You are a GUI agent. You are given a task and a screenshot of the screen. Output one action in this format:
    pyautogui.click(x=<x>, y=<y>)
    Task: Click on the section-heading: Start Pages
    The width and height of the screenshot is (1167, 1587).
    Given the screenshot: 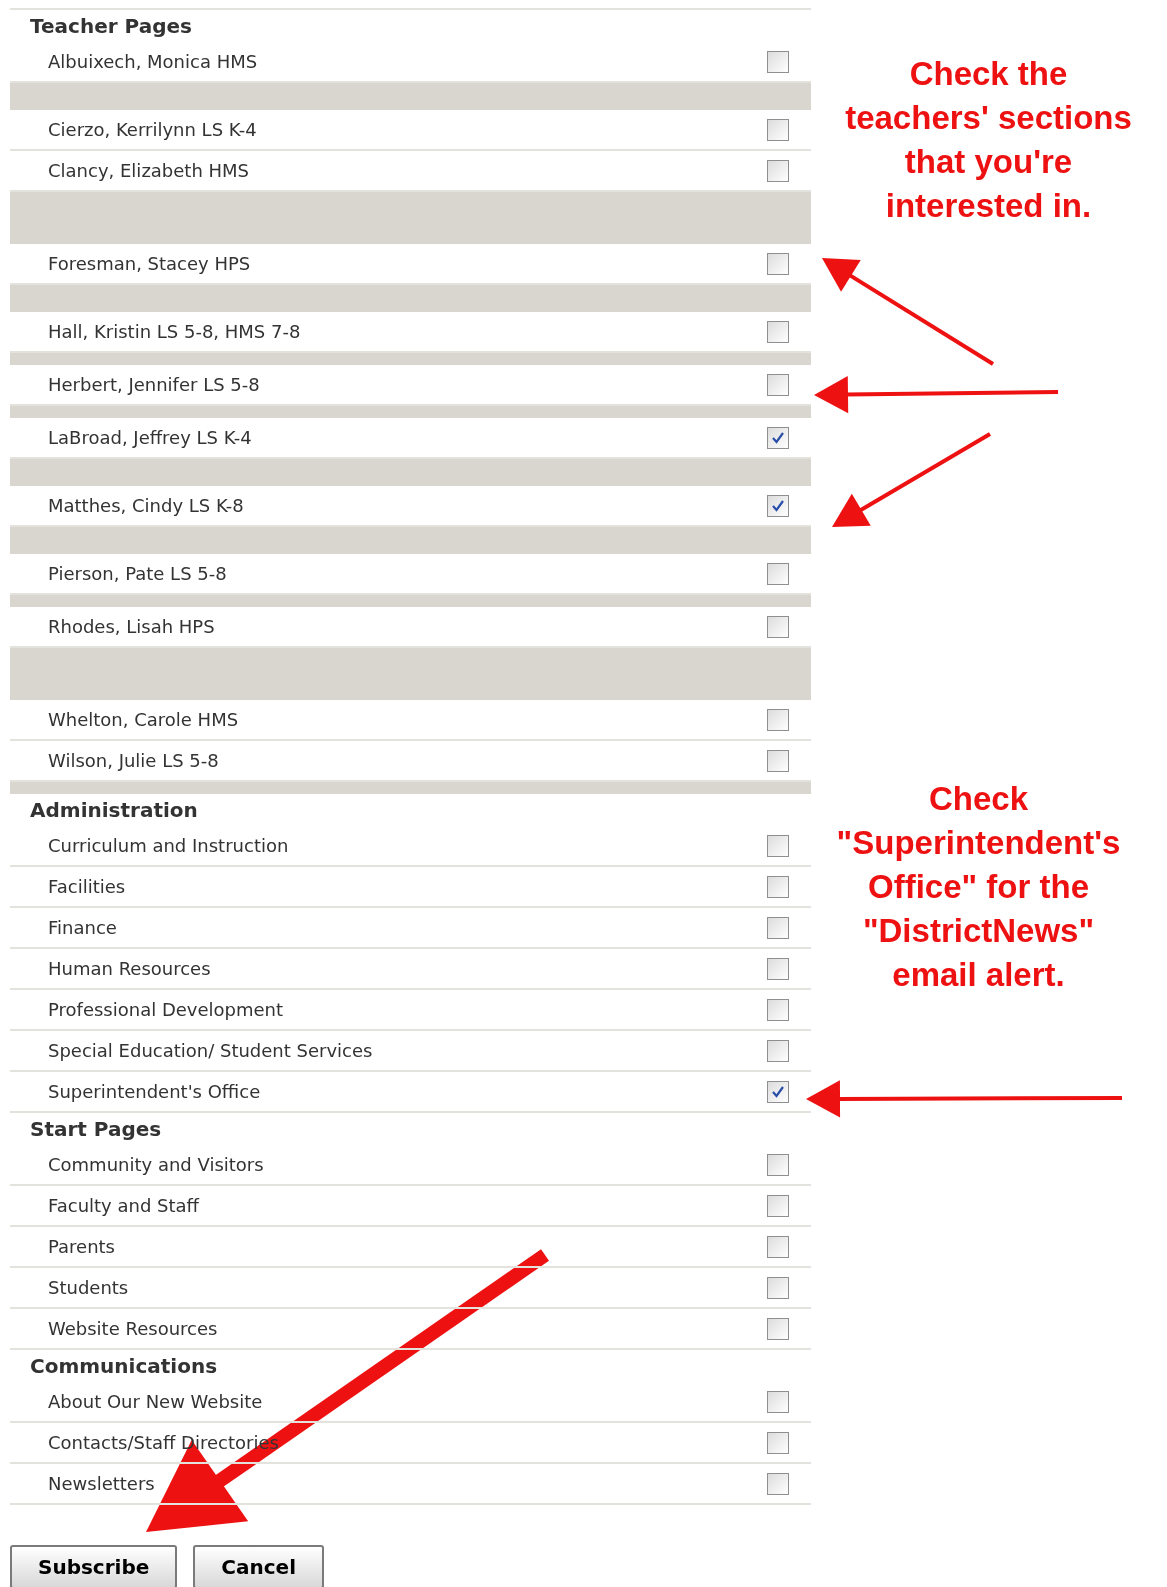 What is the action you would take?
    pyautogui.click(x=96, y=1129)
    